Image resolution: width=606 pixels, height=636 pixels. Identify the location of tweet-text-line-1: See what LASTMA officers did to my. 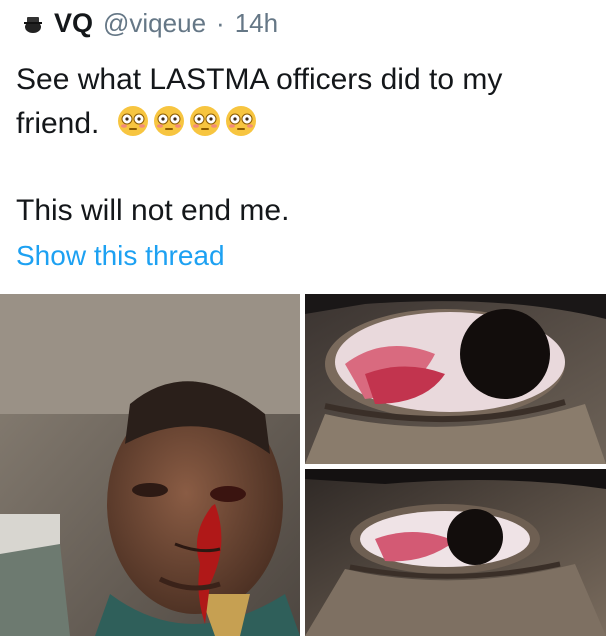
(259, 79).